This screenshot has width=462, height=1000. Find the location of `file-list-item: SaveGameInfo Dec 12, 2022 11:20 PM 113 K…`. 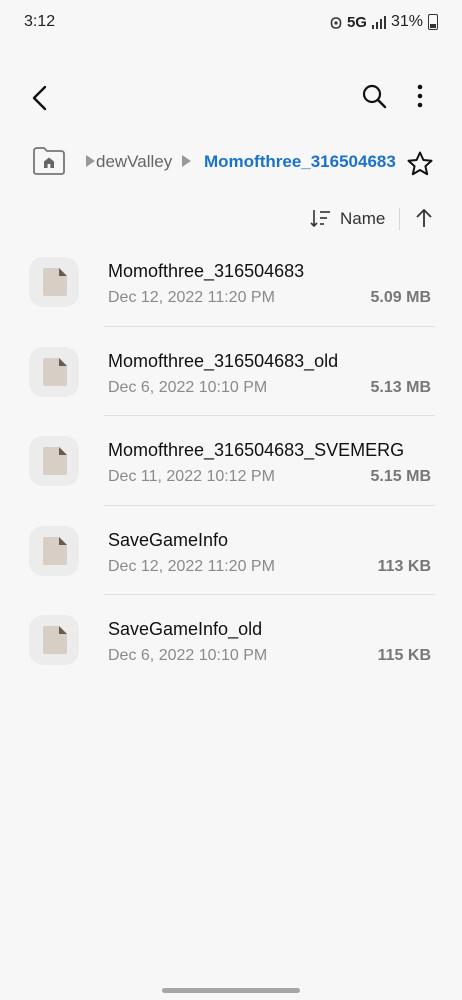

file-list-item: SaveGameInfo Dec 12, 2022 11:20 PM 113 K… is located at coordinates (231, 550).